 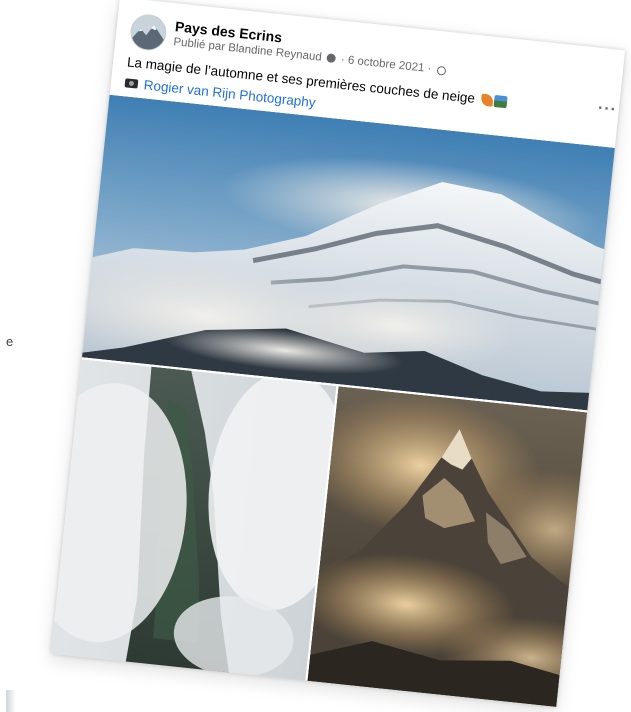 I want to click on info-dot-icon, so click(x=331, y=58).